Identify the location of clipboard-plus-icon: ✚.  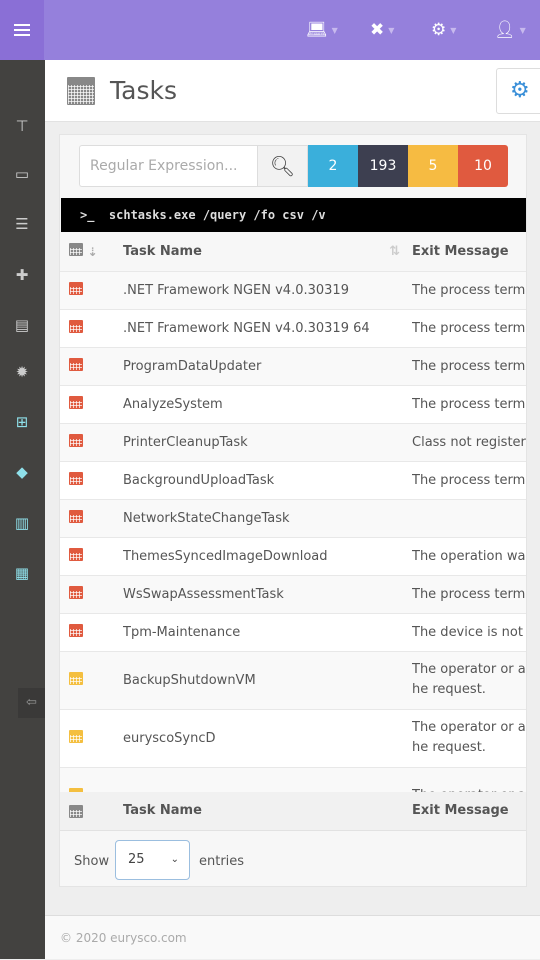
(22, 275).